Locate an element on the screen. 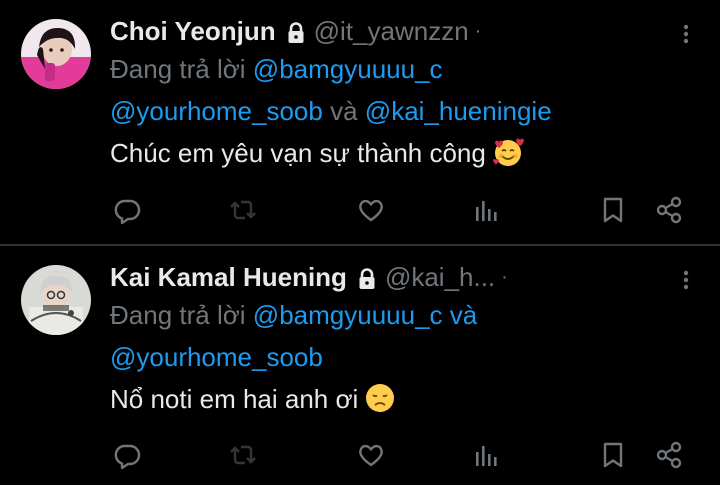 Image resolution: width=720 pixels, height=485 pixels. tweet-header: Kai Kamal Huening @kai_h... · is located at coordinates (405, 277).